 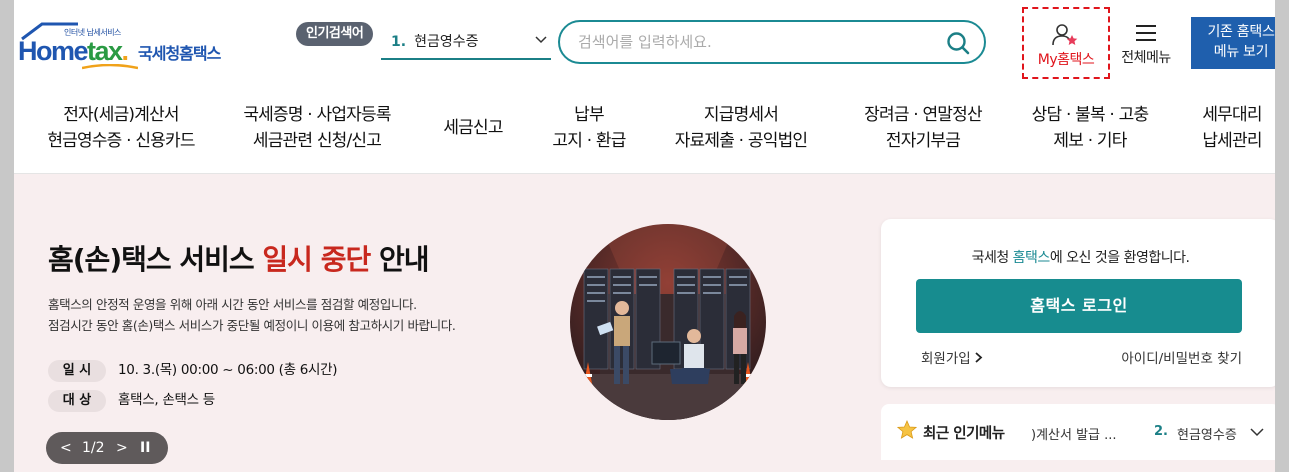 I want to click on search-icon, so click(x=958, y=43).